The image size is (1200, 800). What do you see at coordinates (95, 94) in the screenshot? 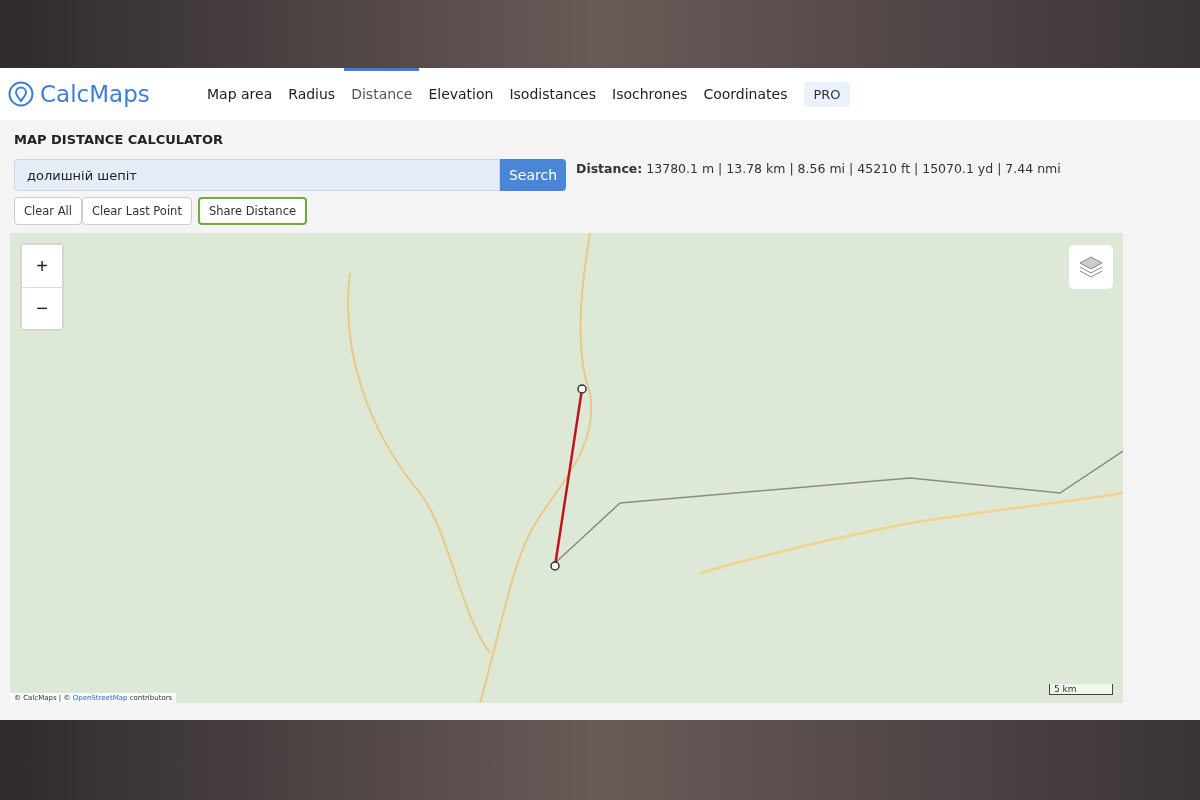
I see `logo-text: CalcMaps` at bounding box center [95, 94].